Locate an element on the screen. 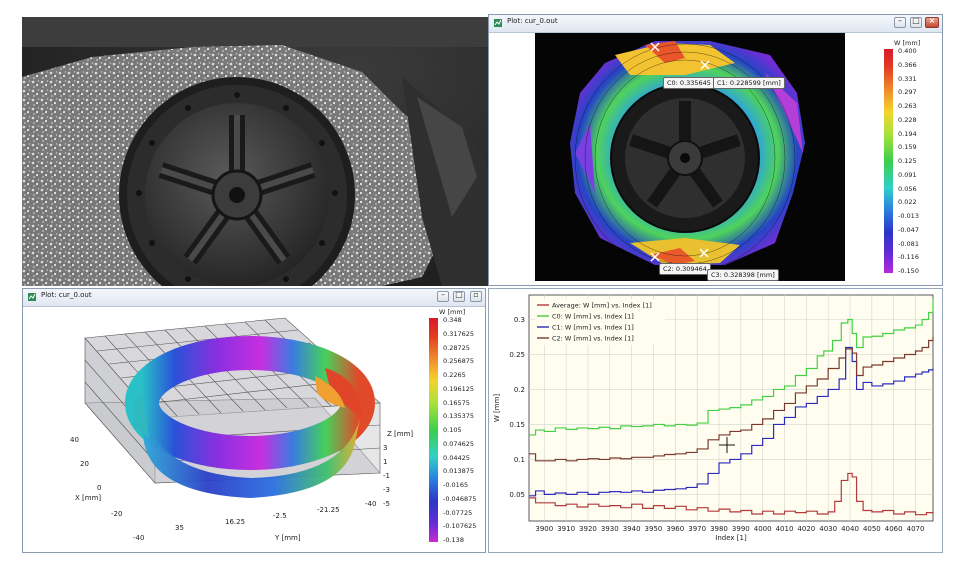 This screenshot has height=572, width=960. colorbar-tick-label: -0.081 is located at coordinates (908, 243).